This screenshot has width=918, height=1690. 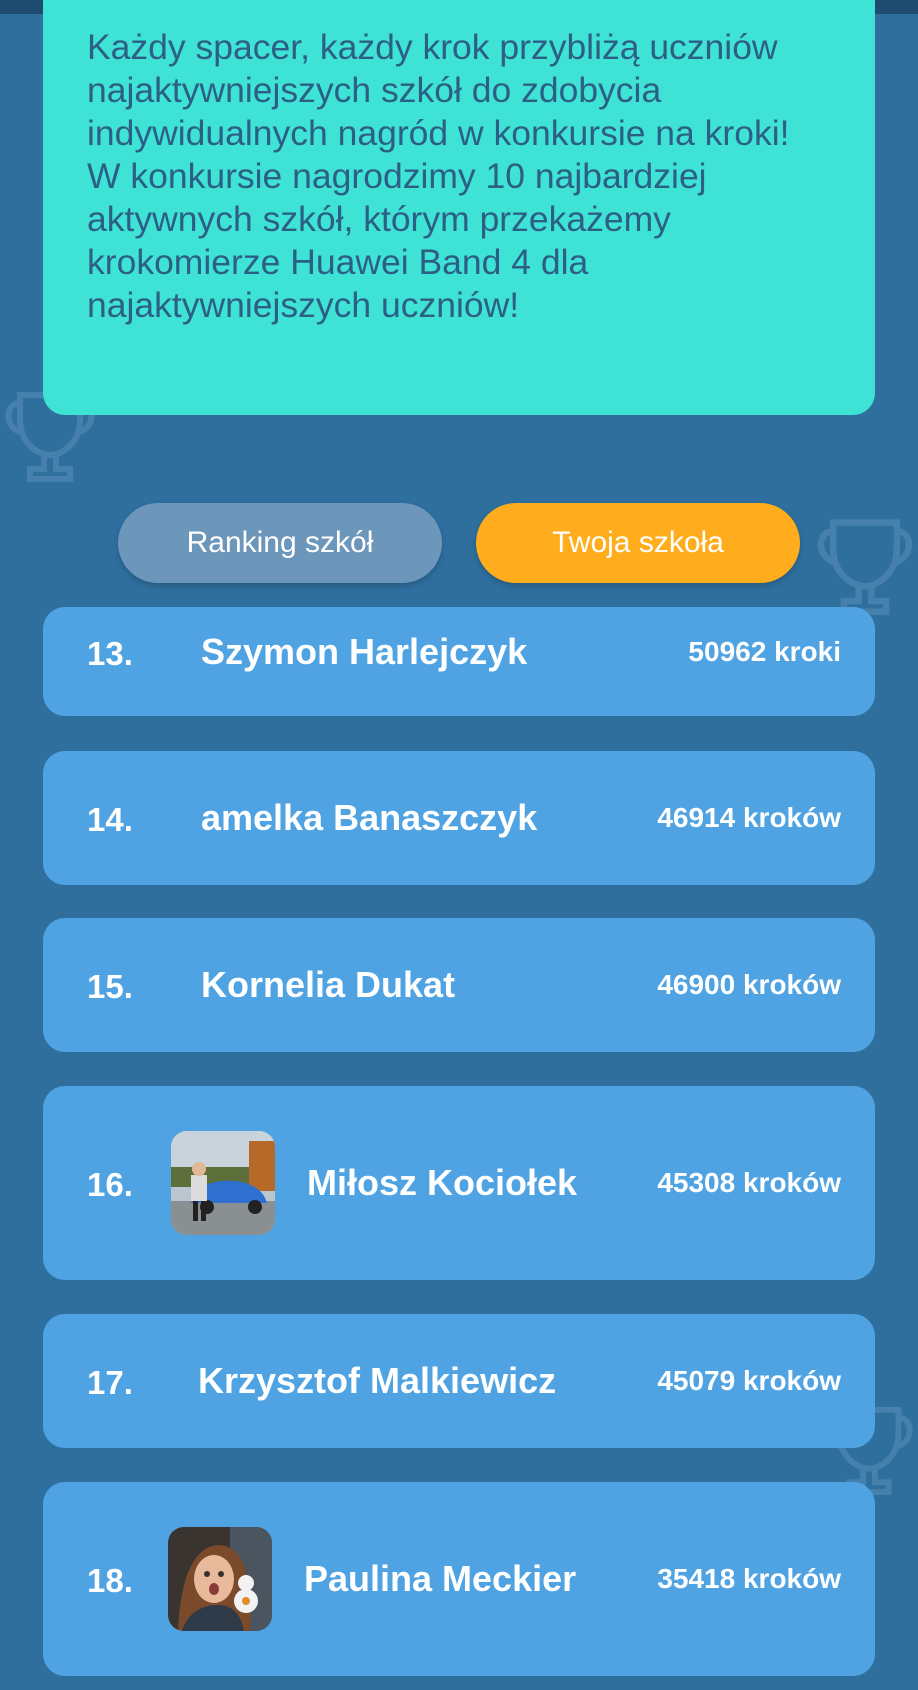 I want to click on tab-school-ranking-label: Ranking szkół, so click(x=280, y=542).